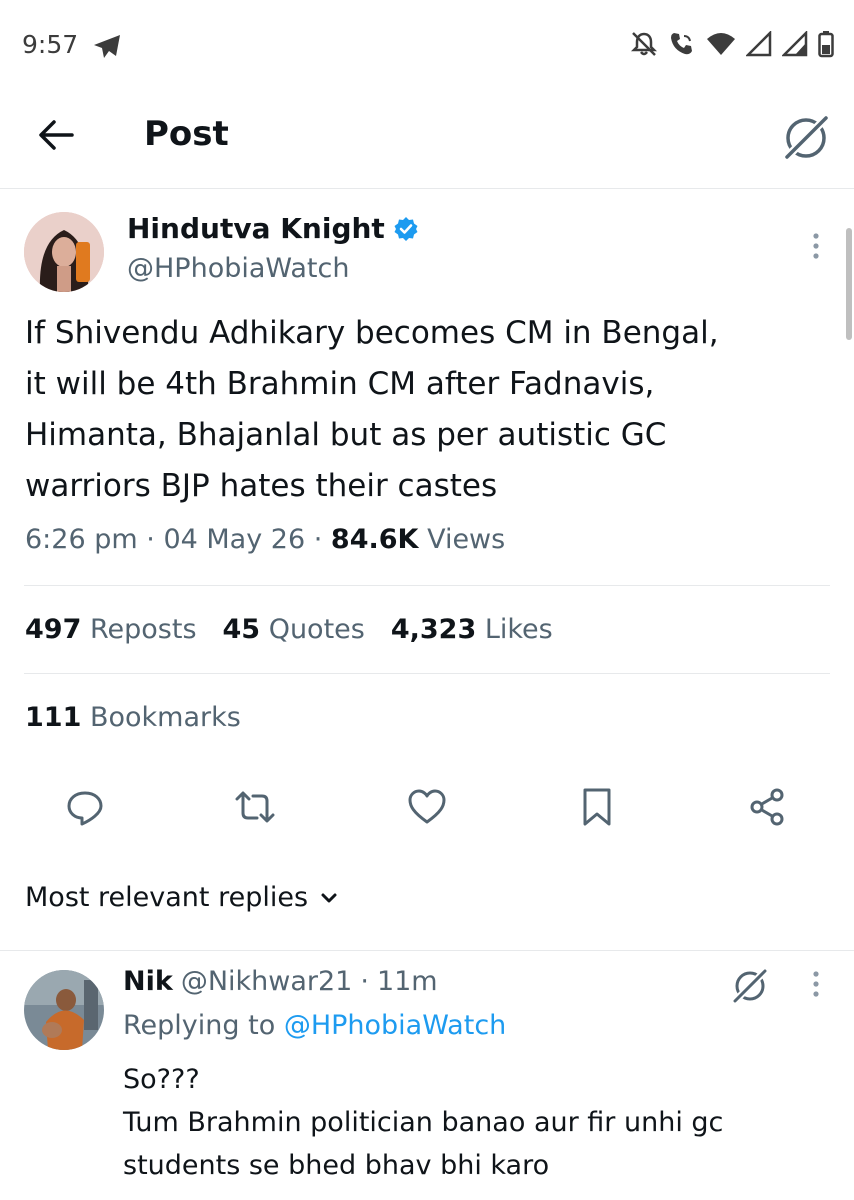 The height and width of the screenshot is (1200, 854). I want to click on reply-age: 11m, so click(407, 981).